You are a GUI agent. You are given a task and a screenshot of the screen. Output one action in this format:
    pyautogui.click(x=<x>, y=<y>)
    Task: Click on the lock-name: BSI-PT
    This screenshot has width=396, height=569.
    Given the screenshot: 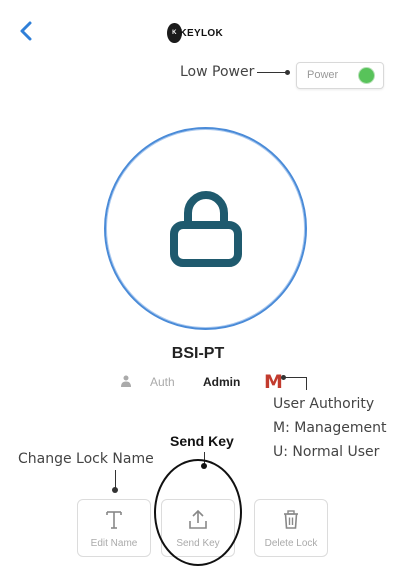 What is the action you would take?
    pyautogui.click(x=198, y=353)
    